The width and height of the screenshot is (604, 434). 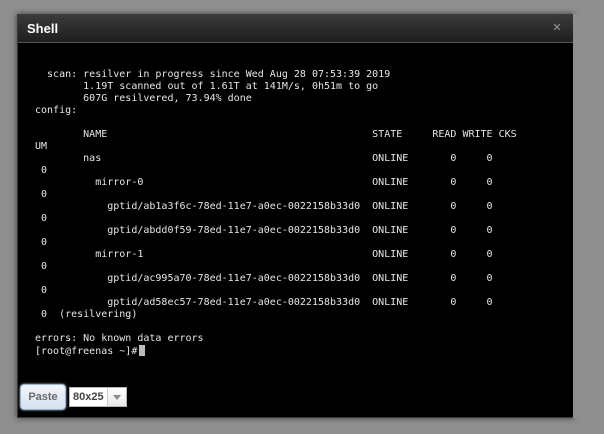 What do you see at coordinates (43, 397) in the screenshot?
I see `paste-button: Paste` at bounding box center [43, 397].